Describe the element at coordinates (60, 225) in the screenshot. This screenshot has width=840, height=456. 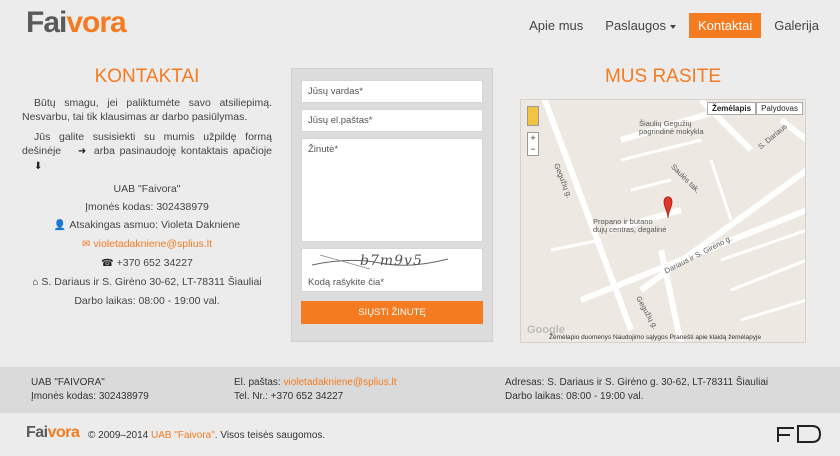
I see `user-icon: 👤` at that location.